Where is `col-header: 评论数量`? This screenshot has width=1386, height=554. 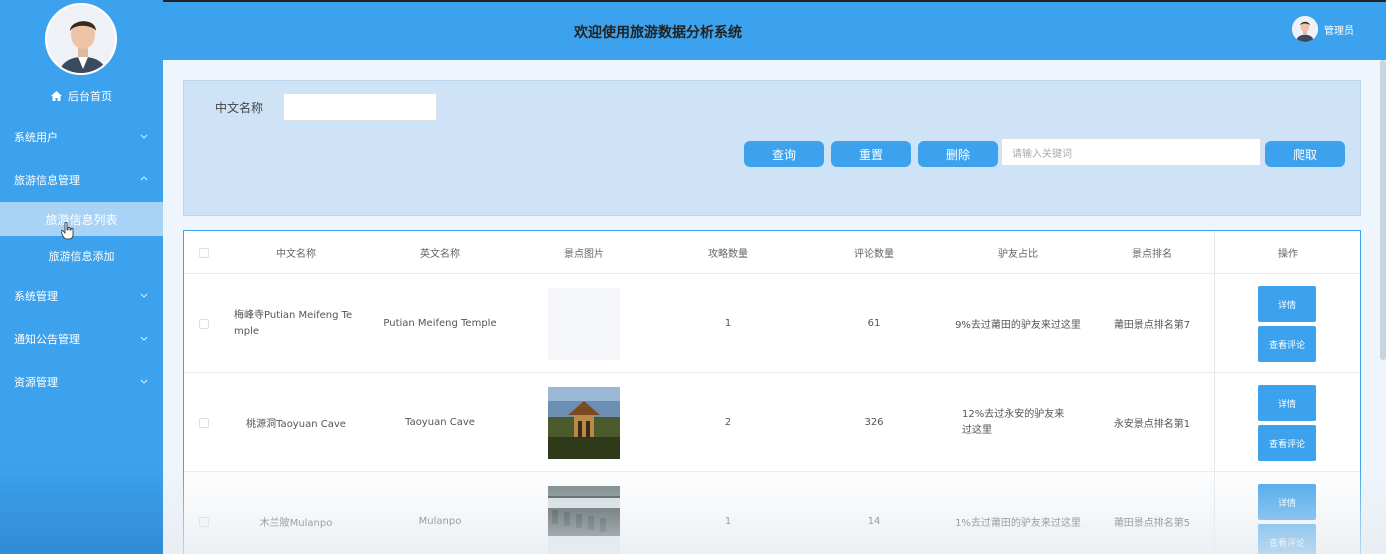 col-header: 评论数量 is located at coordinates (874, 254).